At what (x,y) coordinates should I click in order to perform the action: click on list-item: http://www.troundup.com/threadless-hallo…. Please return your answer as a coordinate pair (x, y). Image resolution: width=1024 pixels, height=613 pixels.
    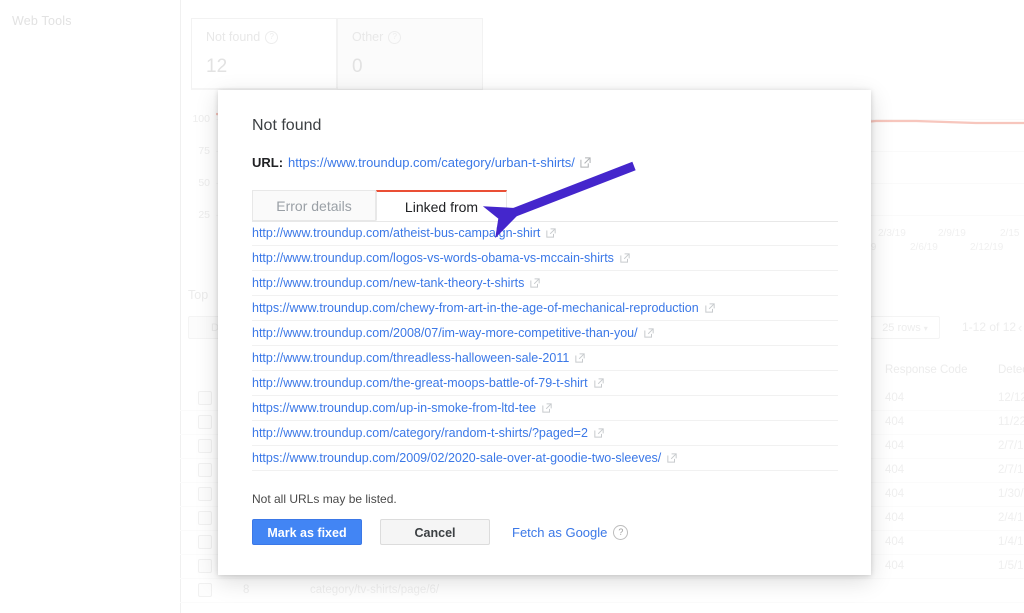
    Looking at the image, I should click on (545, 358).